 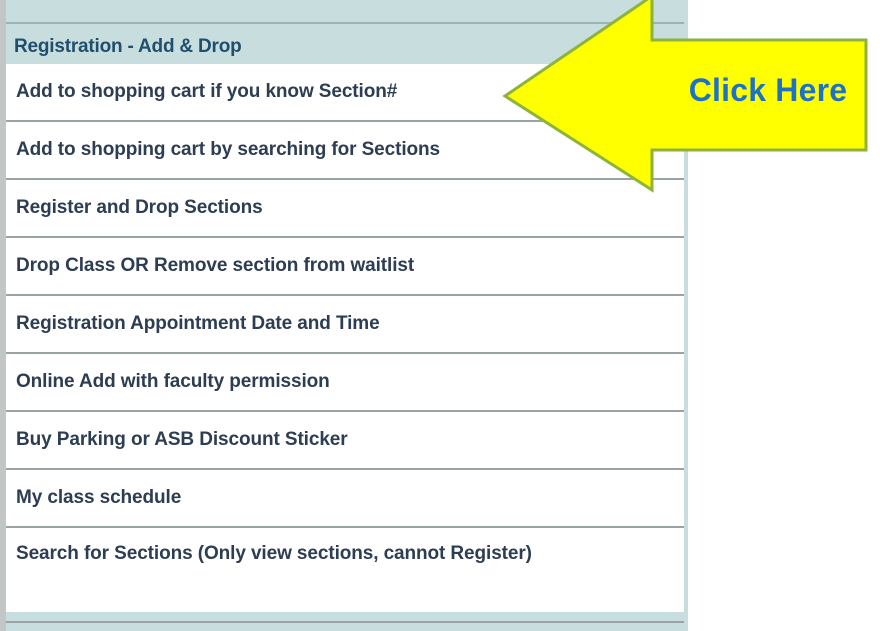 I want to click on menu-item-register-drop: Register and Drop Sections, so click(x=345, y=207).